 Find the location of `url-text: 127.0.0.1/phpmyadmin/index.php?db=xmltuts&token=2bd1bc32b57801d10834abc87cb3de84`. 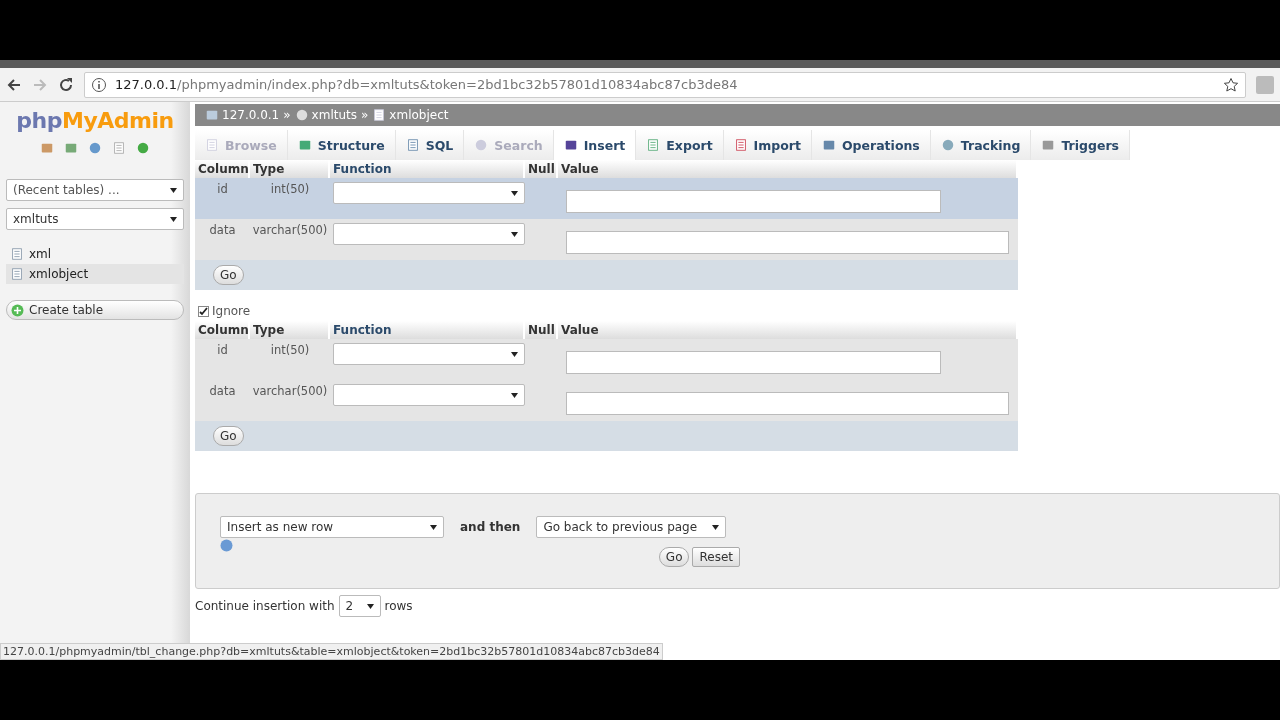

url-text: 127.0.0.1/phpmyadmin/index.php?db=xmltuts&token=2bd1bc32b57801d10834abc87cb3de84 is located at coordinates (426, 84).